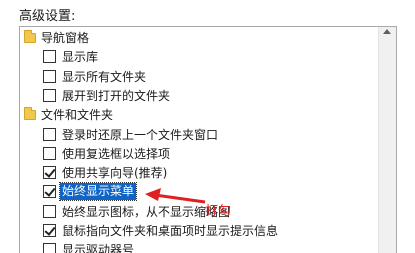 The image size is (415, 253). What do you see at coordinates (200, 246) in the screenshot?
I see `tree-option: 显示驱动器号` at bounding box center [200, 246].